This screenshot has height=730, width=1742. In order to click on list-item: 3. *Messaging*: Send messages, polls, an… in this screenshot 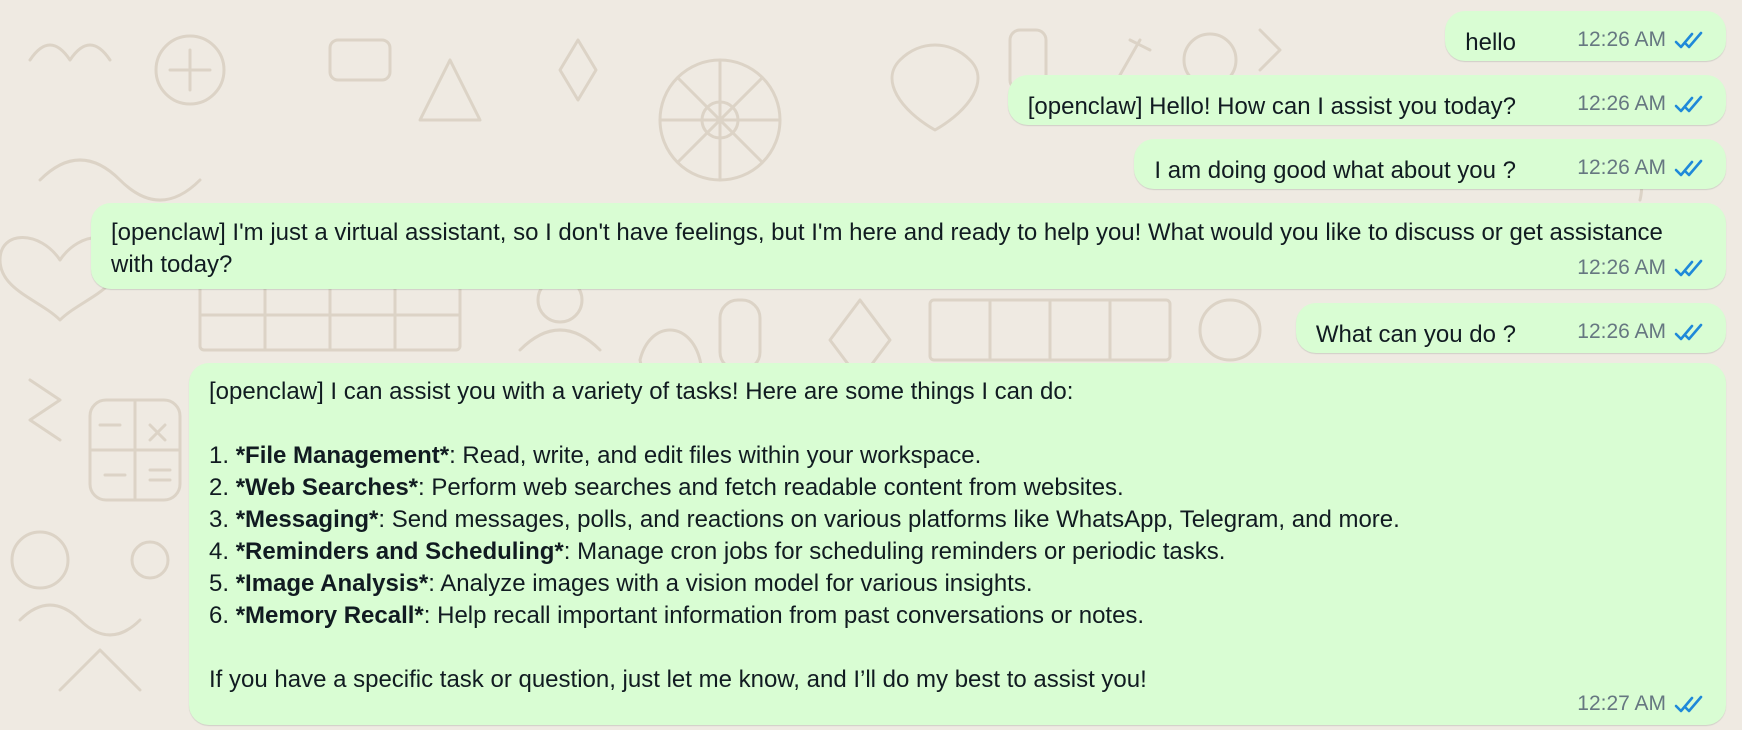, I will do `click(955, 520)`.